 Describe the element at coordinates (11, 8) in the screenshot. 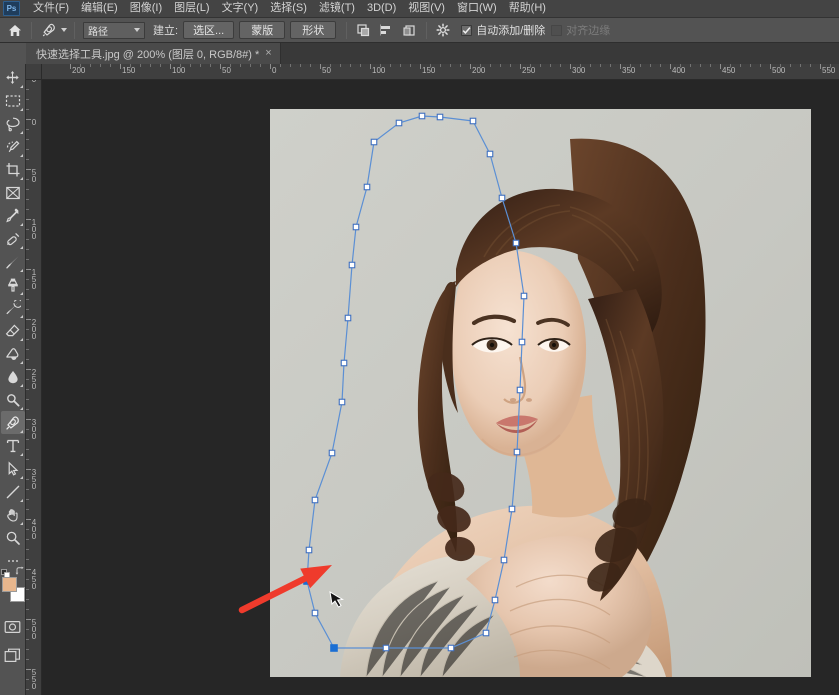

I see `photoshop-logo-icon: Ps` at that location.